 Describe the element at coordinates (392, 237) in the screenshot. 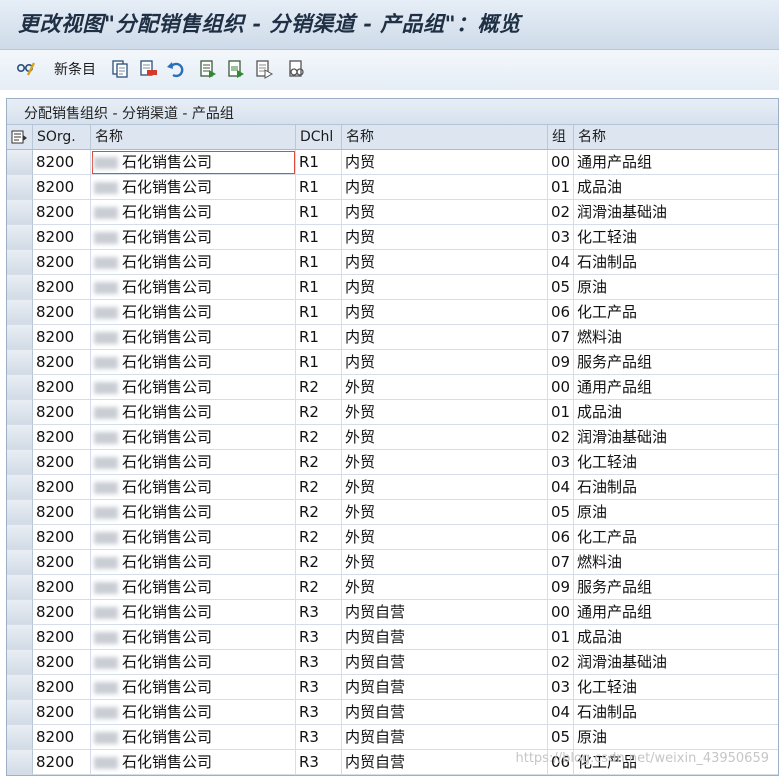

I see `table-row: 8200 石化销售公司 R1 内贸 03 化工轻油` at that location.